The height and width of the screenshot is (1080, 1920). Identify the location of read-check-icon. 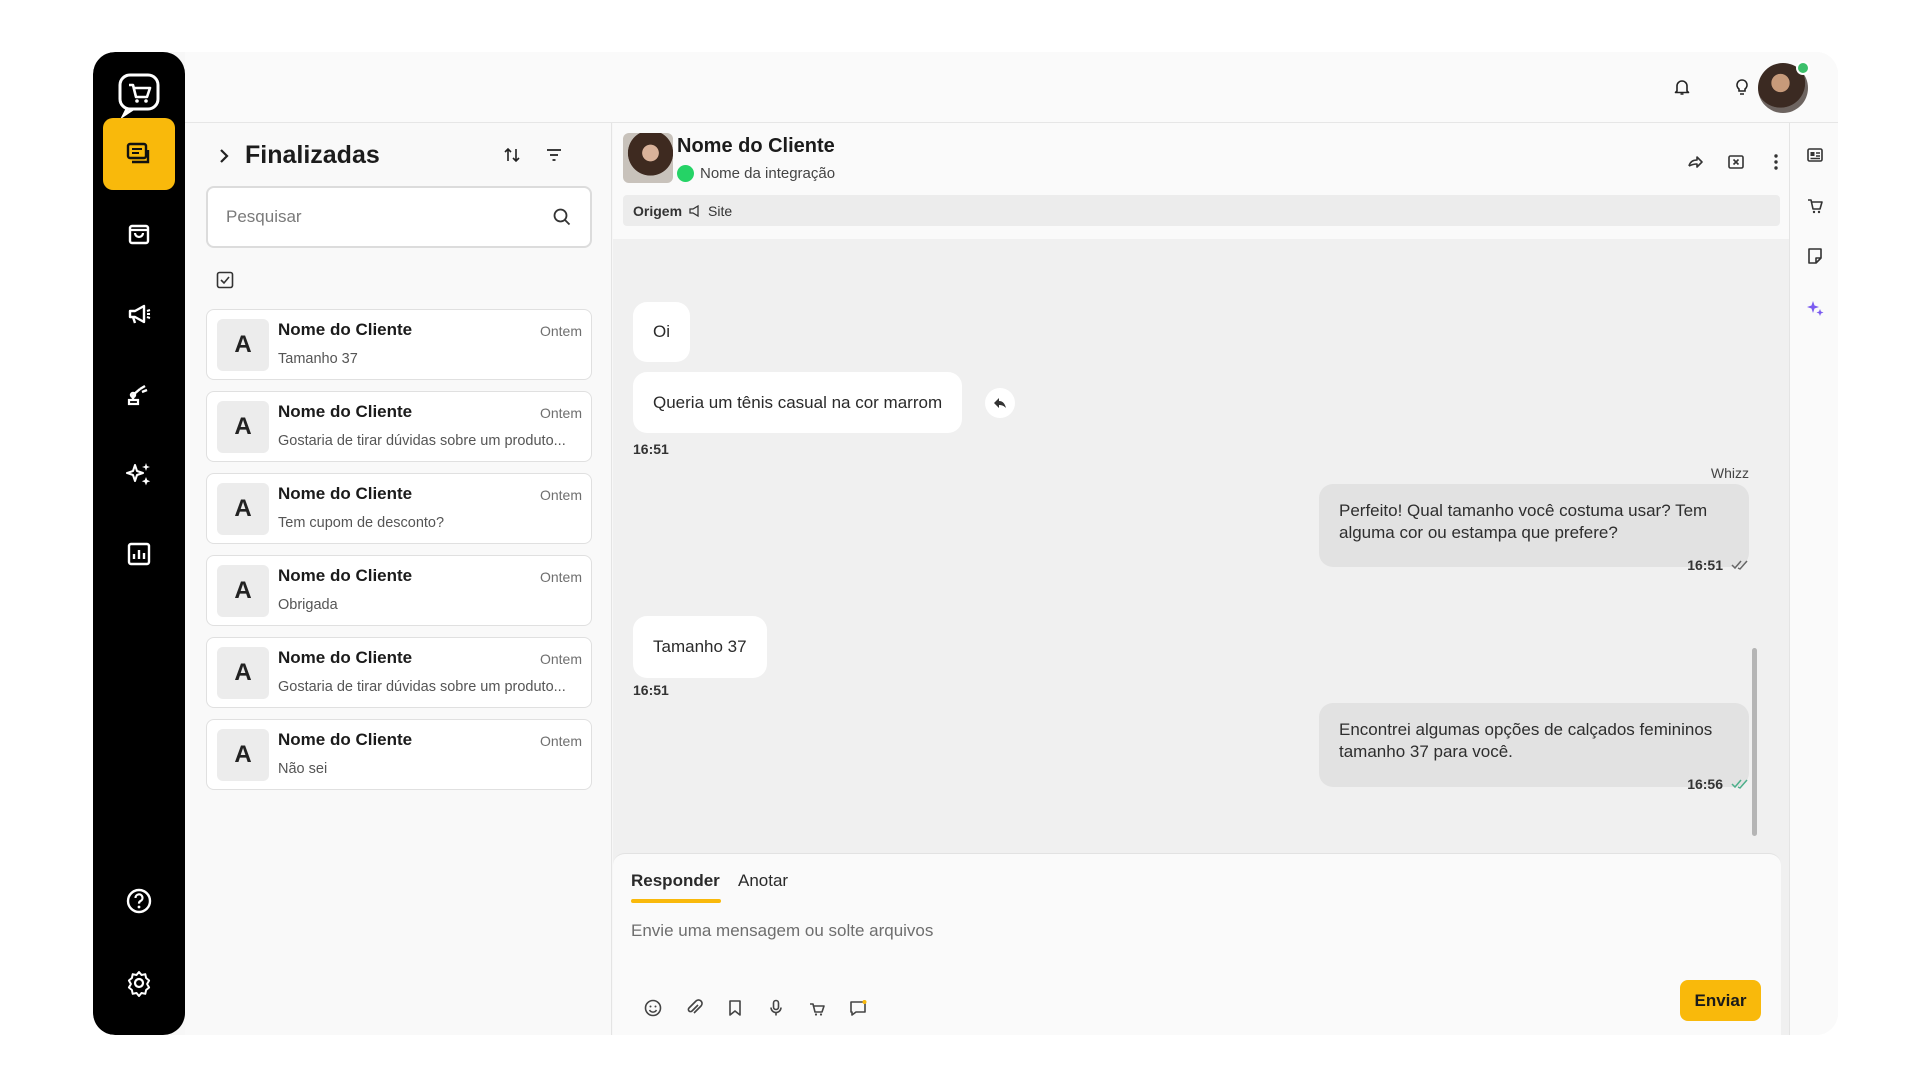
(1739, 784).